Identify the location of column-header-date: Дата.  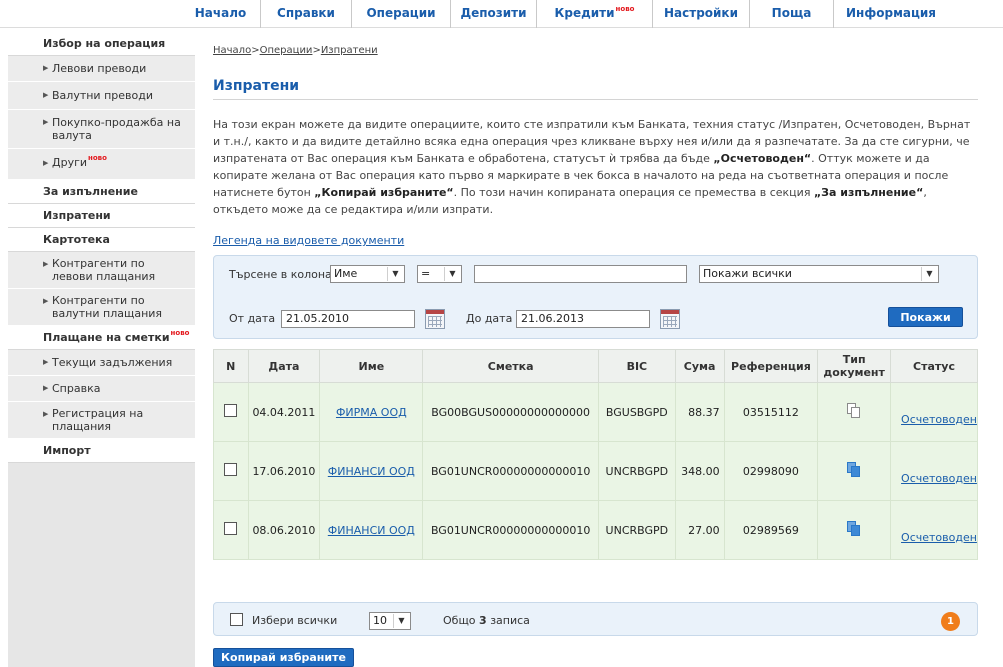
(284, 366).